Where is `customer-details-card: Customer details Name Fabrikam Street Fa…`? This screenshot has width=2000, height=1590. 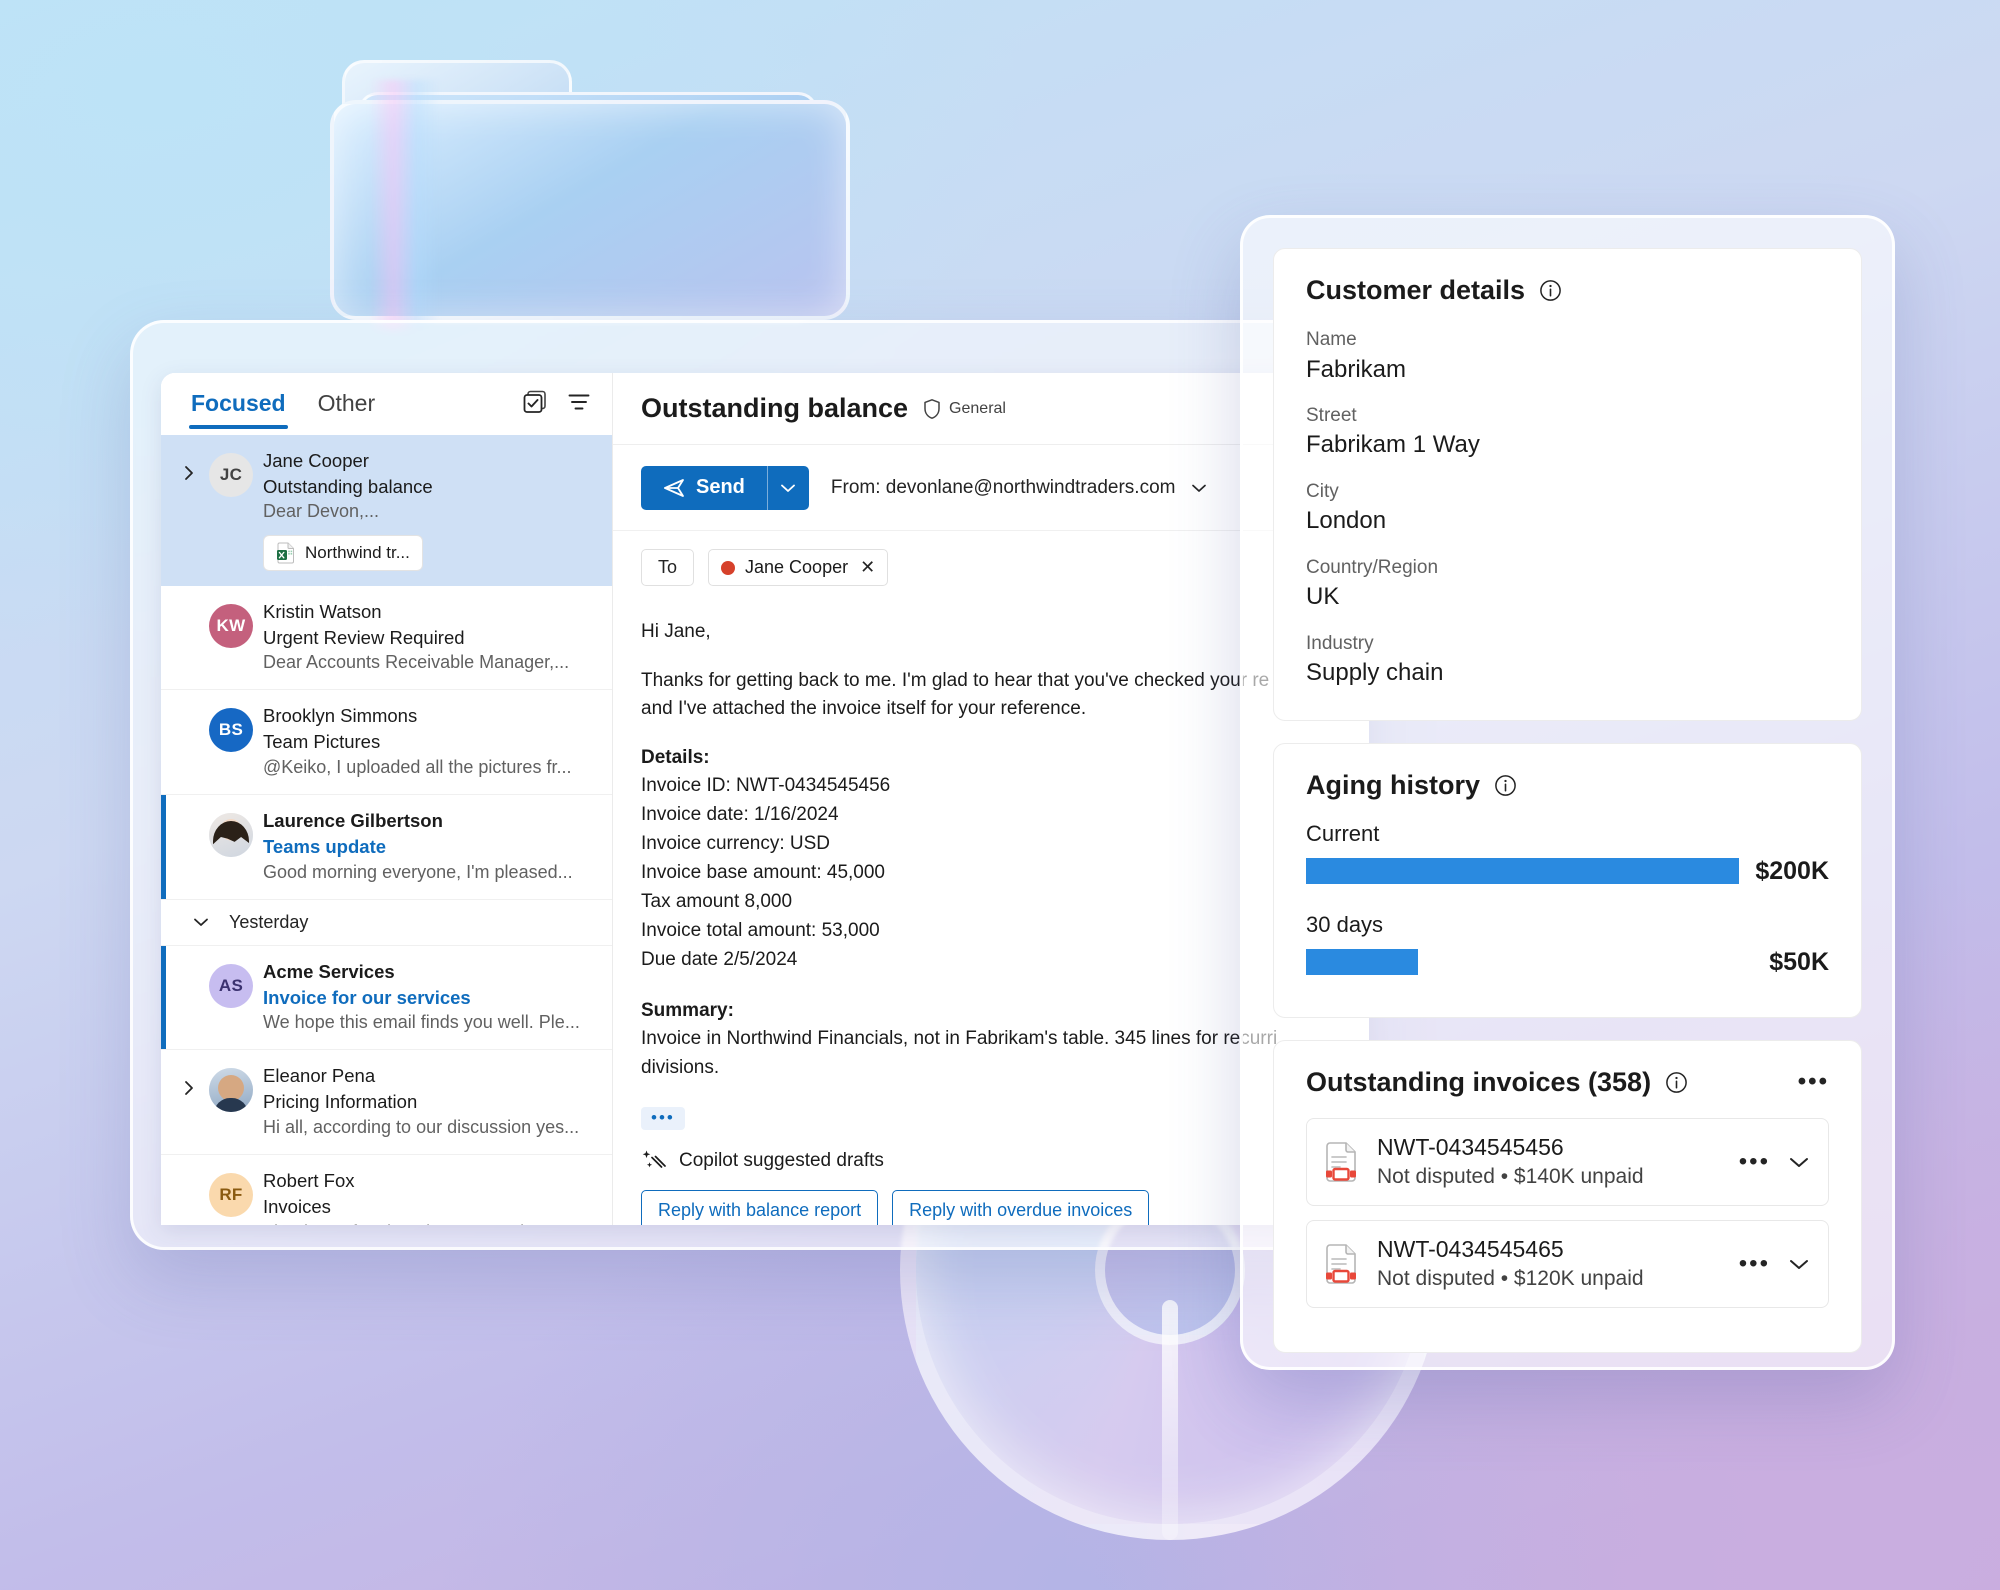
customer-details-card: Customer details Name Fabrikam Street Fa… is located at coordinates (1567, 484).